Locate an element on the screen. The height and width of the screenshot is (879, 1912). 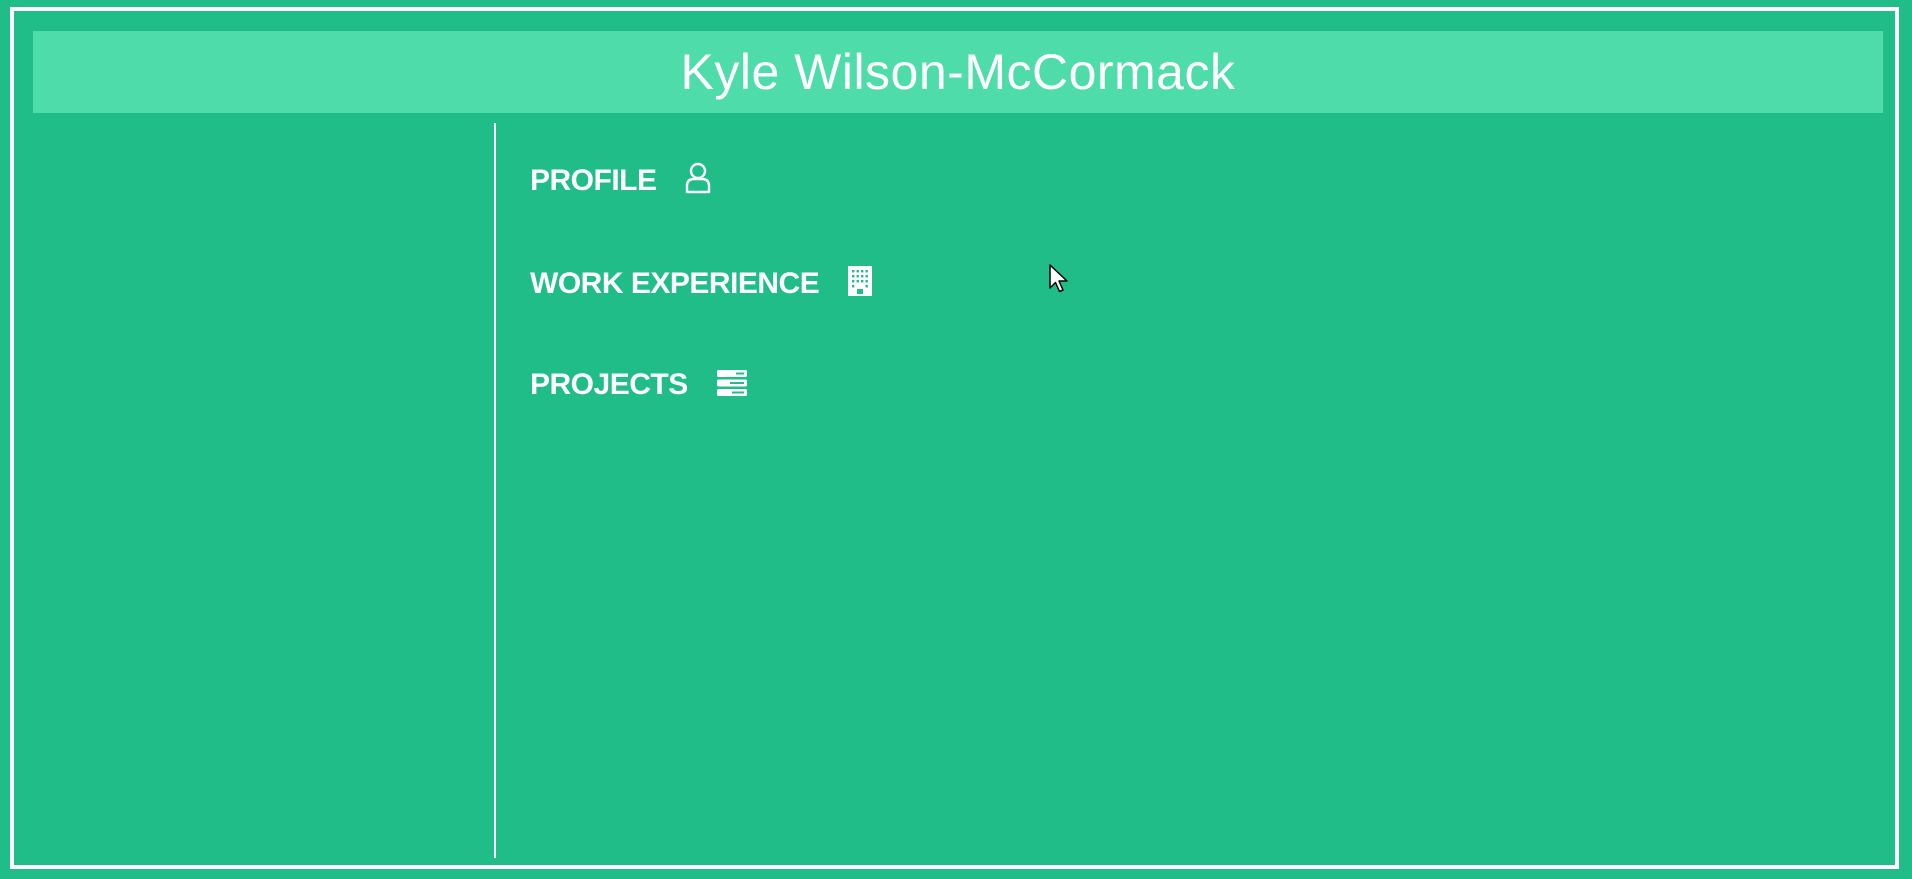
mouse-cursor-icon is located at coordinates (1060, 281).